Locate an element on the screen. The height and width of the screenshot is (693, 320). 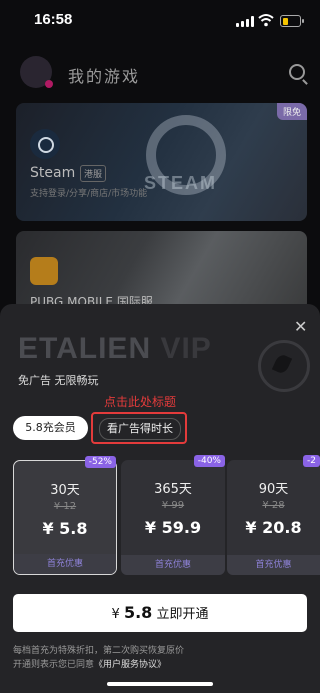
original-price: ¥ 28 is located at coordinates (273, 505).